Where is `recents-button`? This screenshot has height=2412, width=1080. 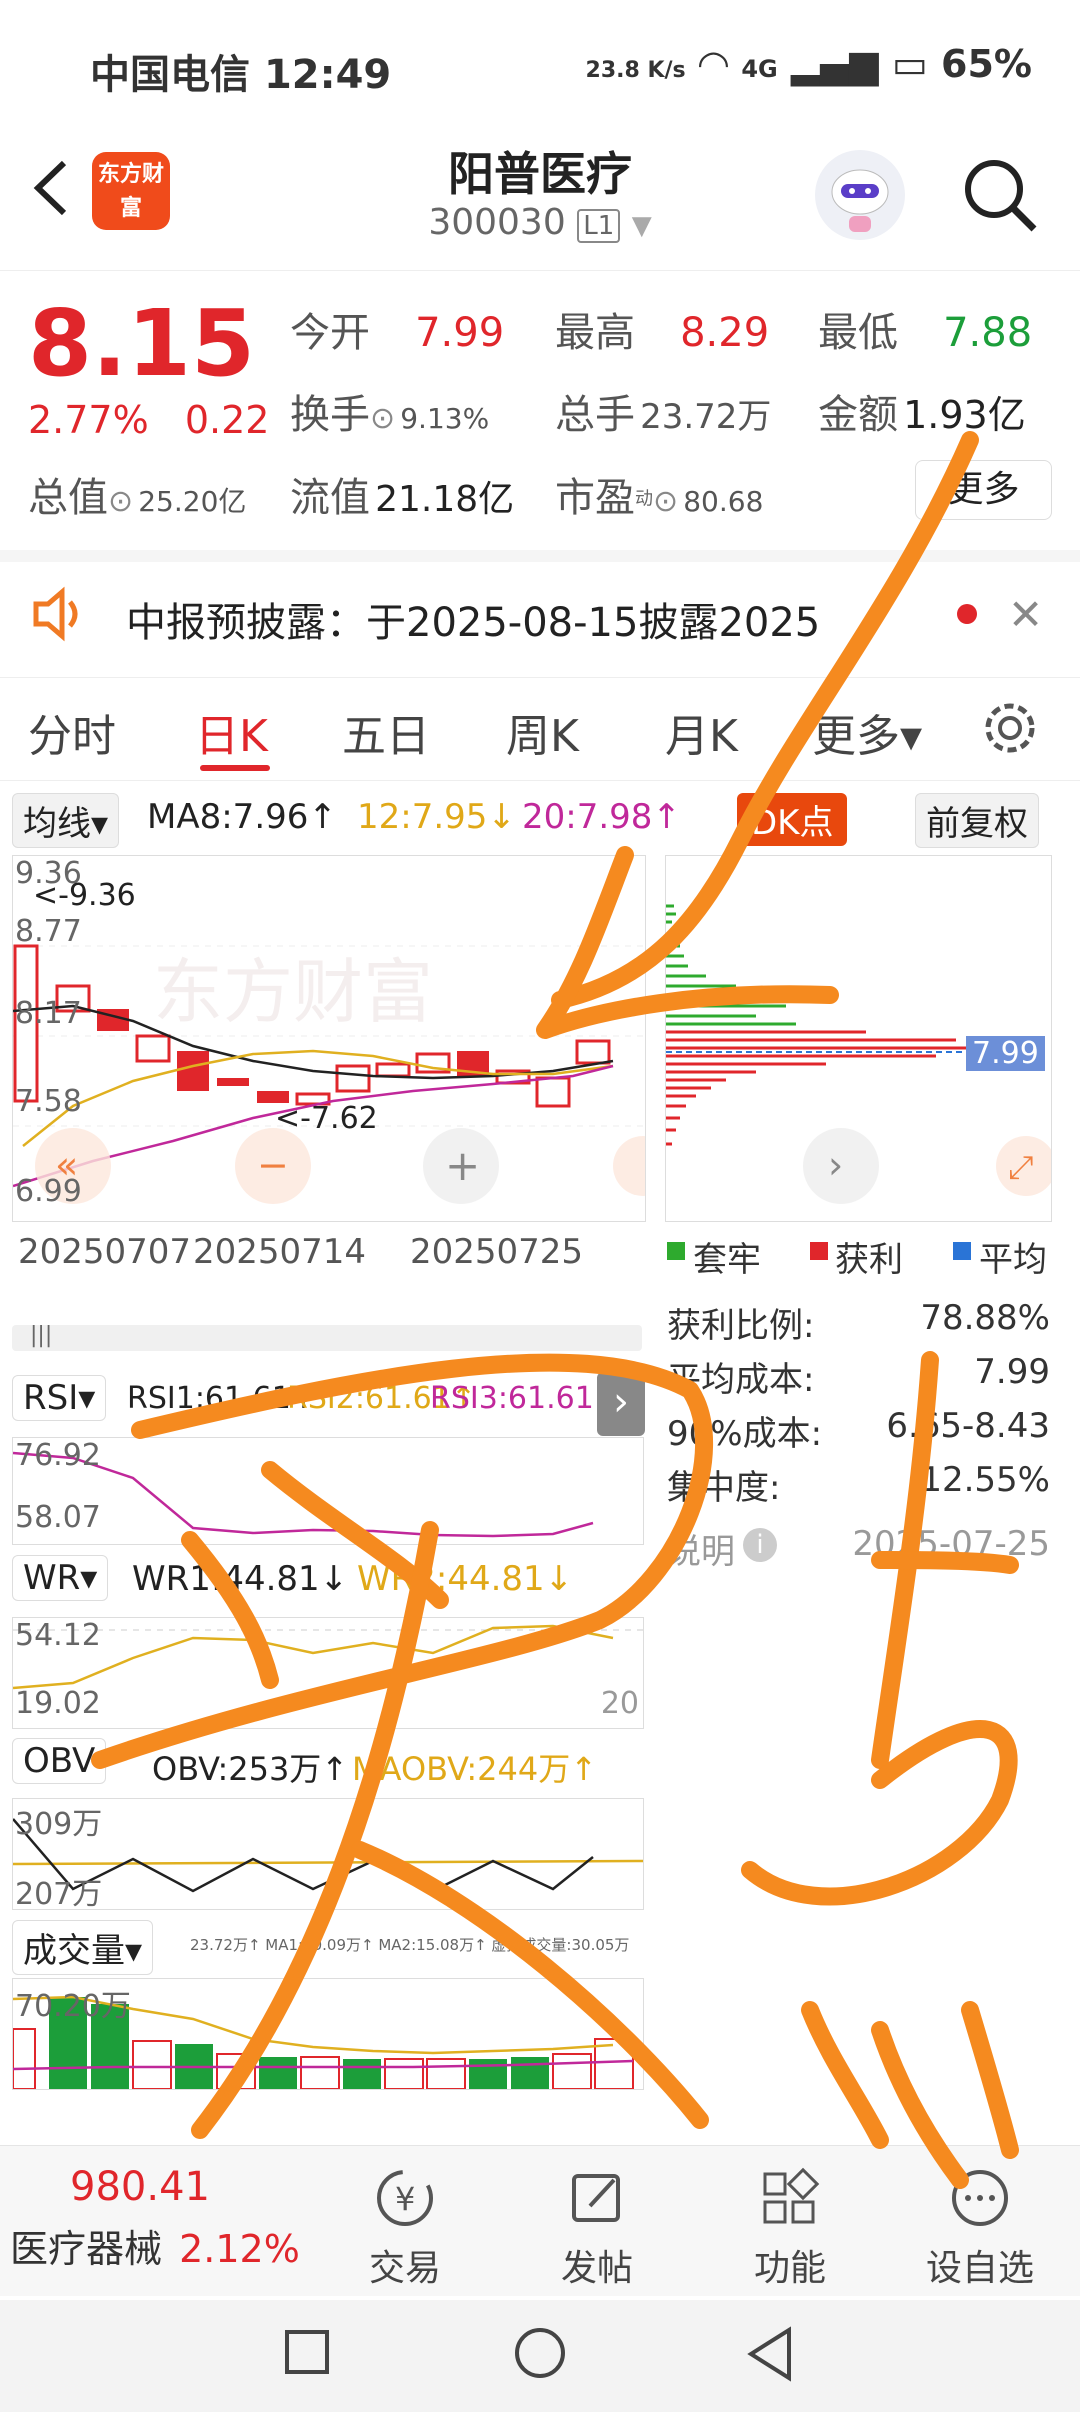
recents-button is located at coordinates (307, 2352).